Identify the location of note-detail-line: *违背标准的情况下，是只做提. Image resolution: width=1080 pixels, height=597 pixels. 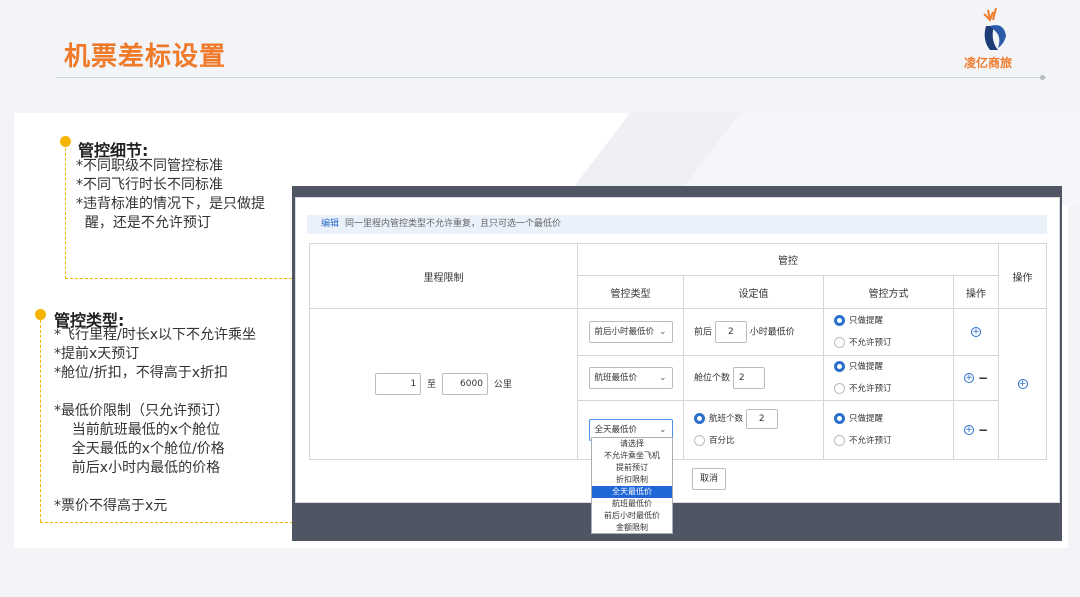
(170, 204).